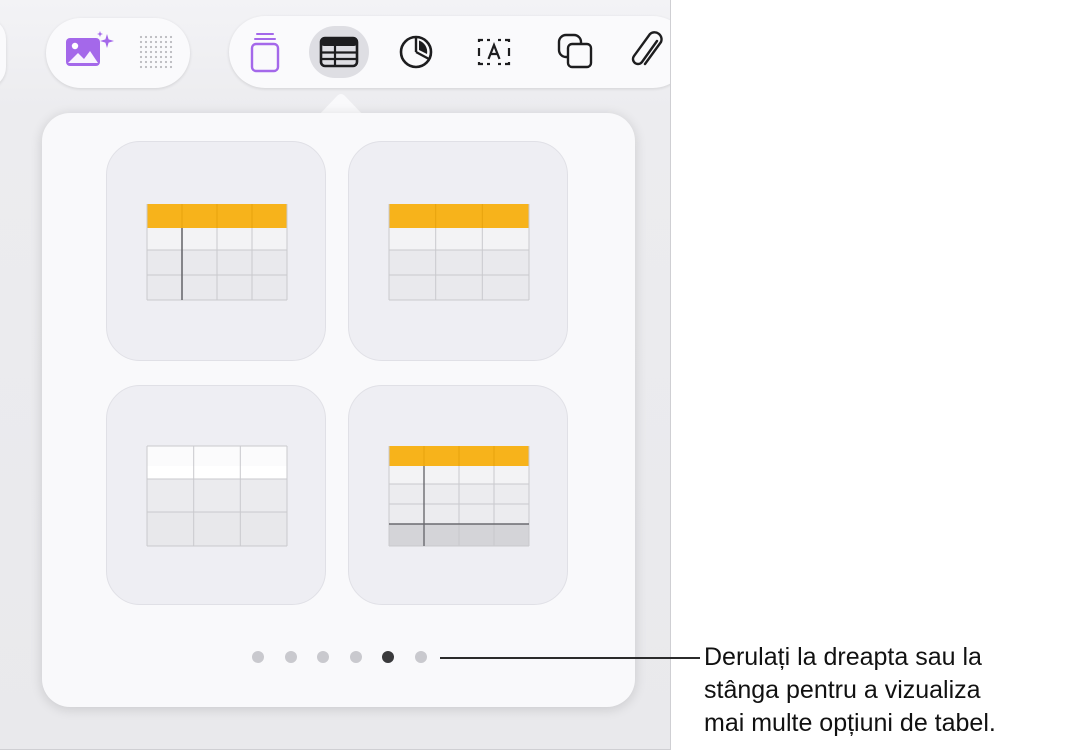 This screenshot has height=753, width=1065. I want to click on table-button, so click(339, 52).